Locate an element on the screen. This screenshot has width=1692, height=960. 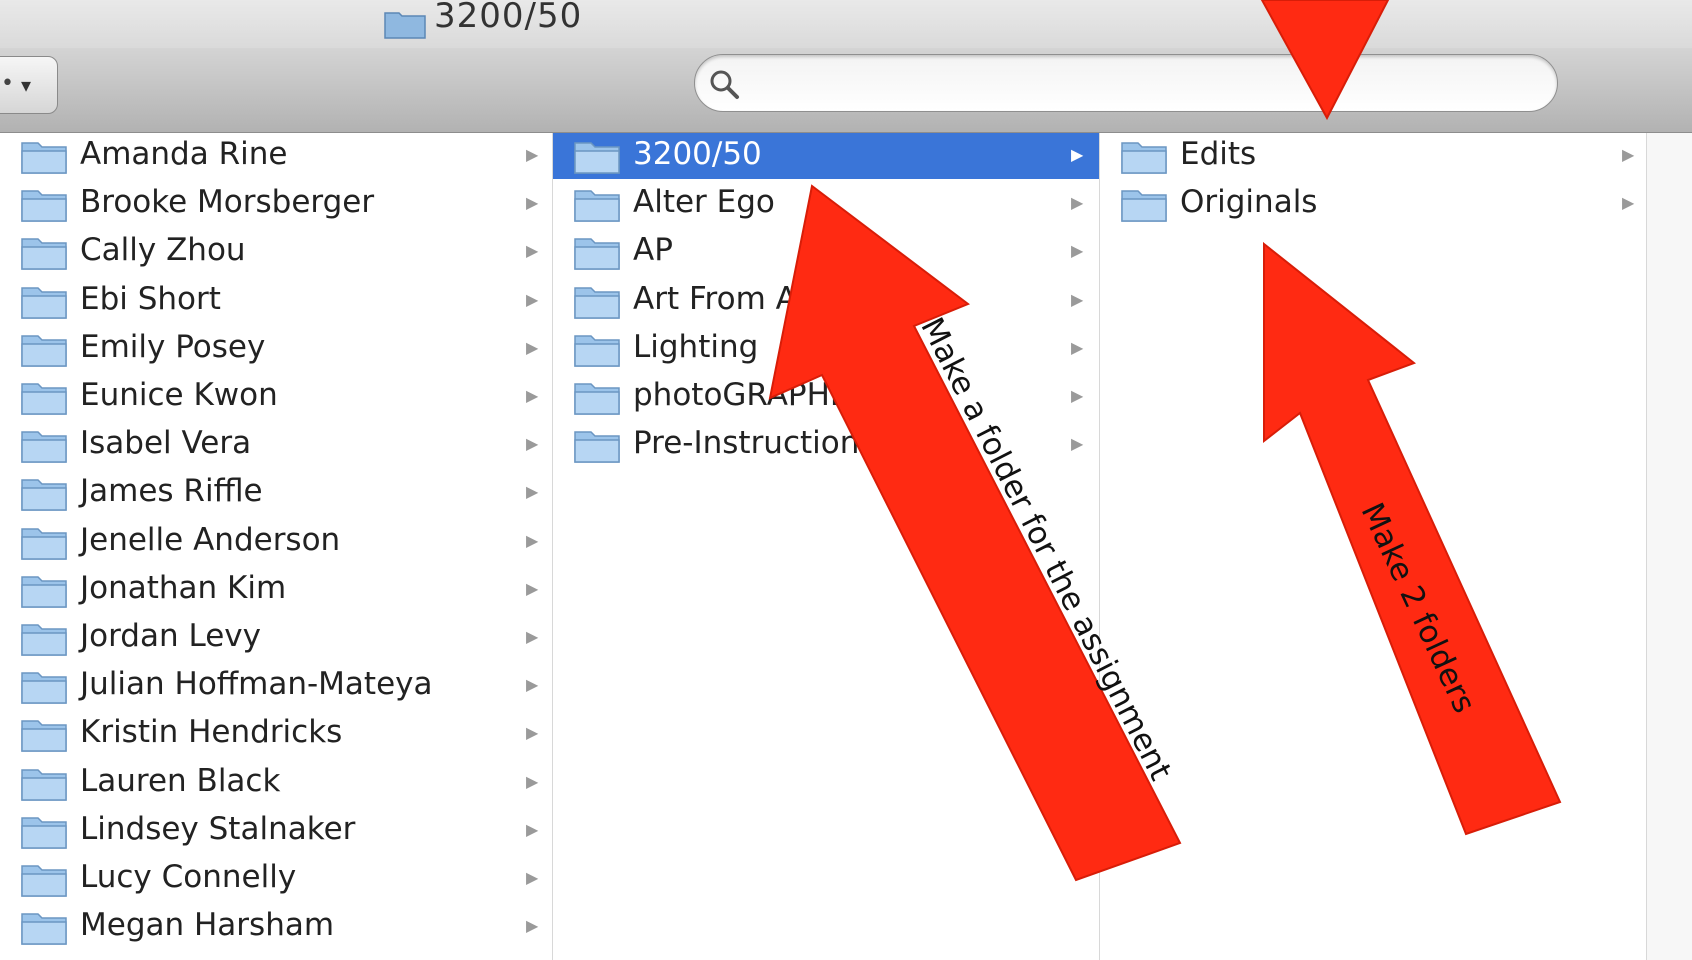
title-bar: 3200/50 is located at coordinates (846, 24).